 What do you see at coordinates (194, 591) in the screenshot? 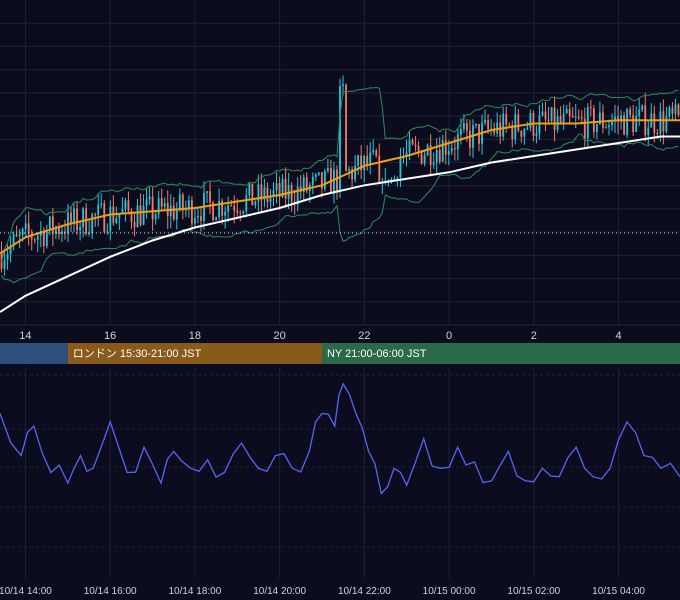
I see `sub-x-tick: 10/14 18:00` at bounding box center [194, 591].